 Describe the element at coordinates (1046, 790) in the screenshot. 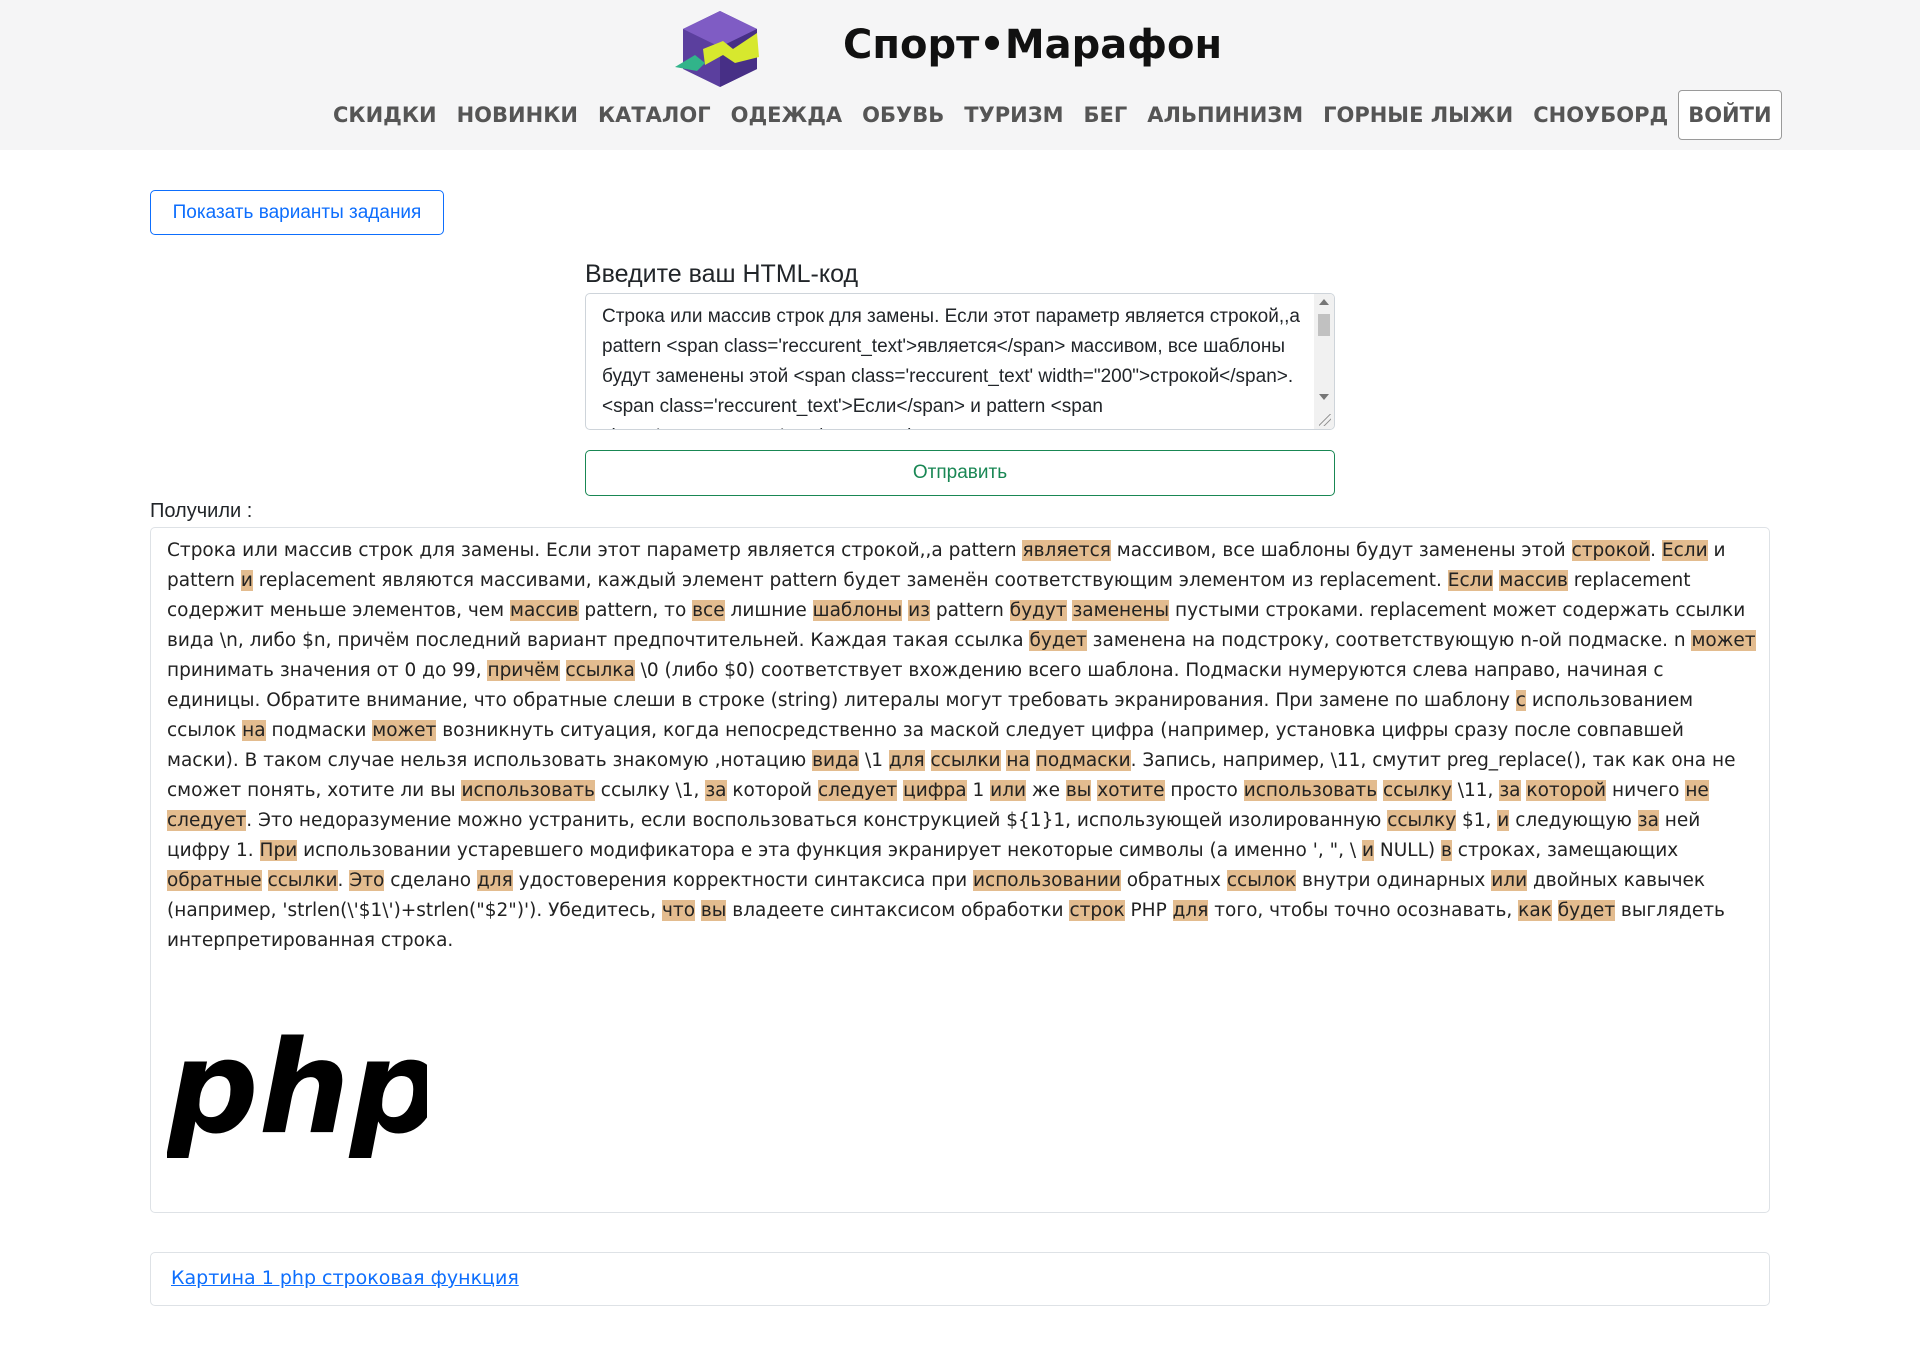

I see `result-text-segment: же` at that location.